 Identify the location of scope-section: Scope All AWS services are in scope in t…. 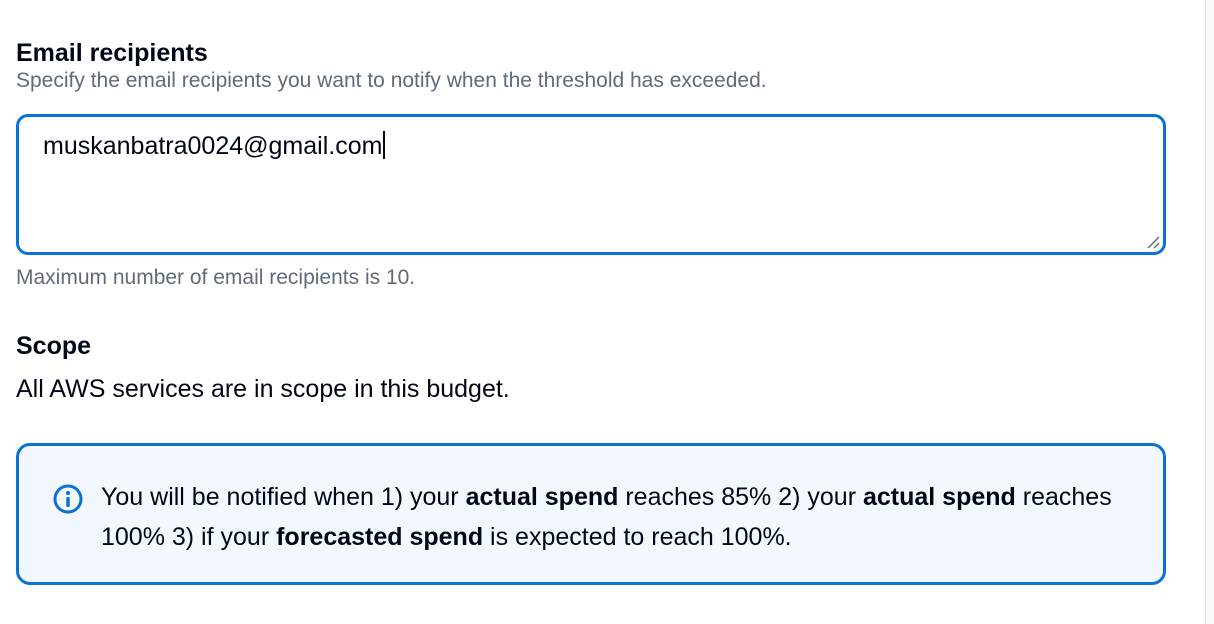
(591, 368).